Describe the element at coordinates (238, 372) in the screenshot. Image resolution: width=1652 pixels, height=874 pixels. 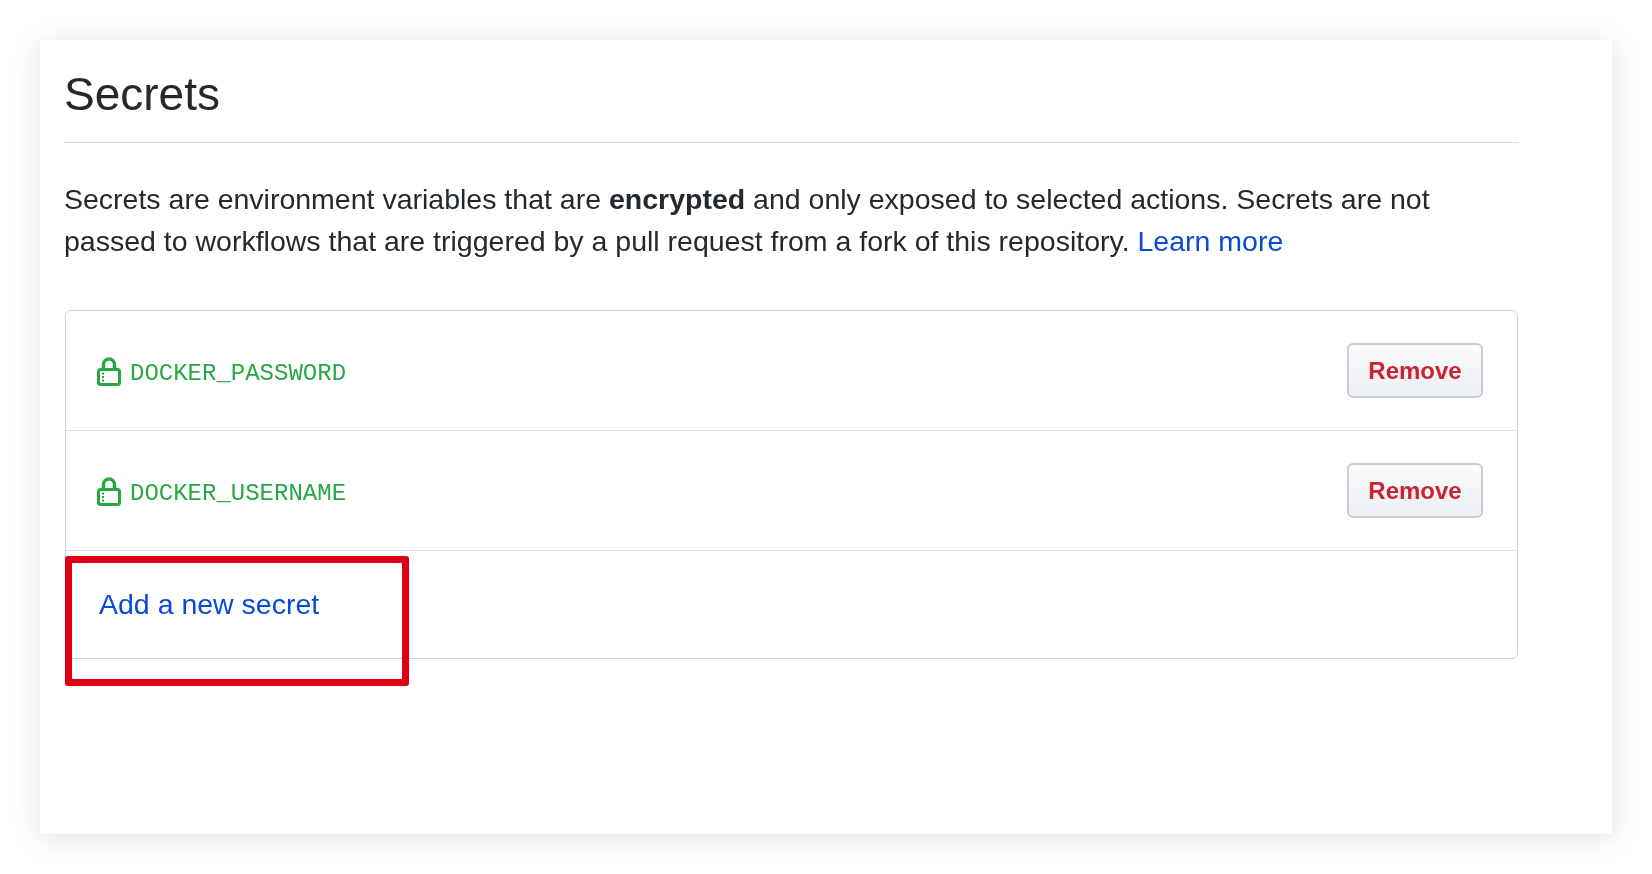
I see `secret-name: DOCKER_PASSWORD` at that location.